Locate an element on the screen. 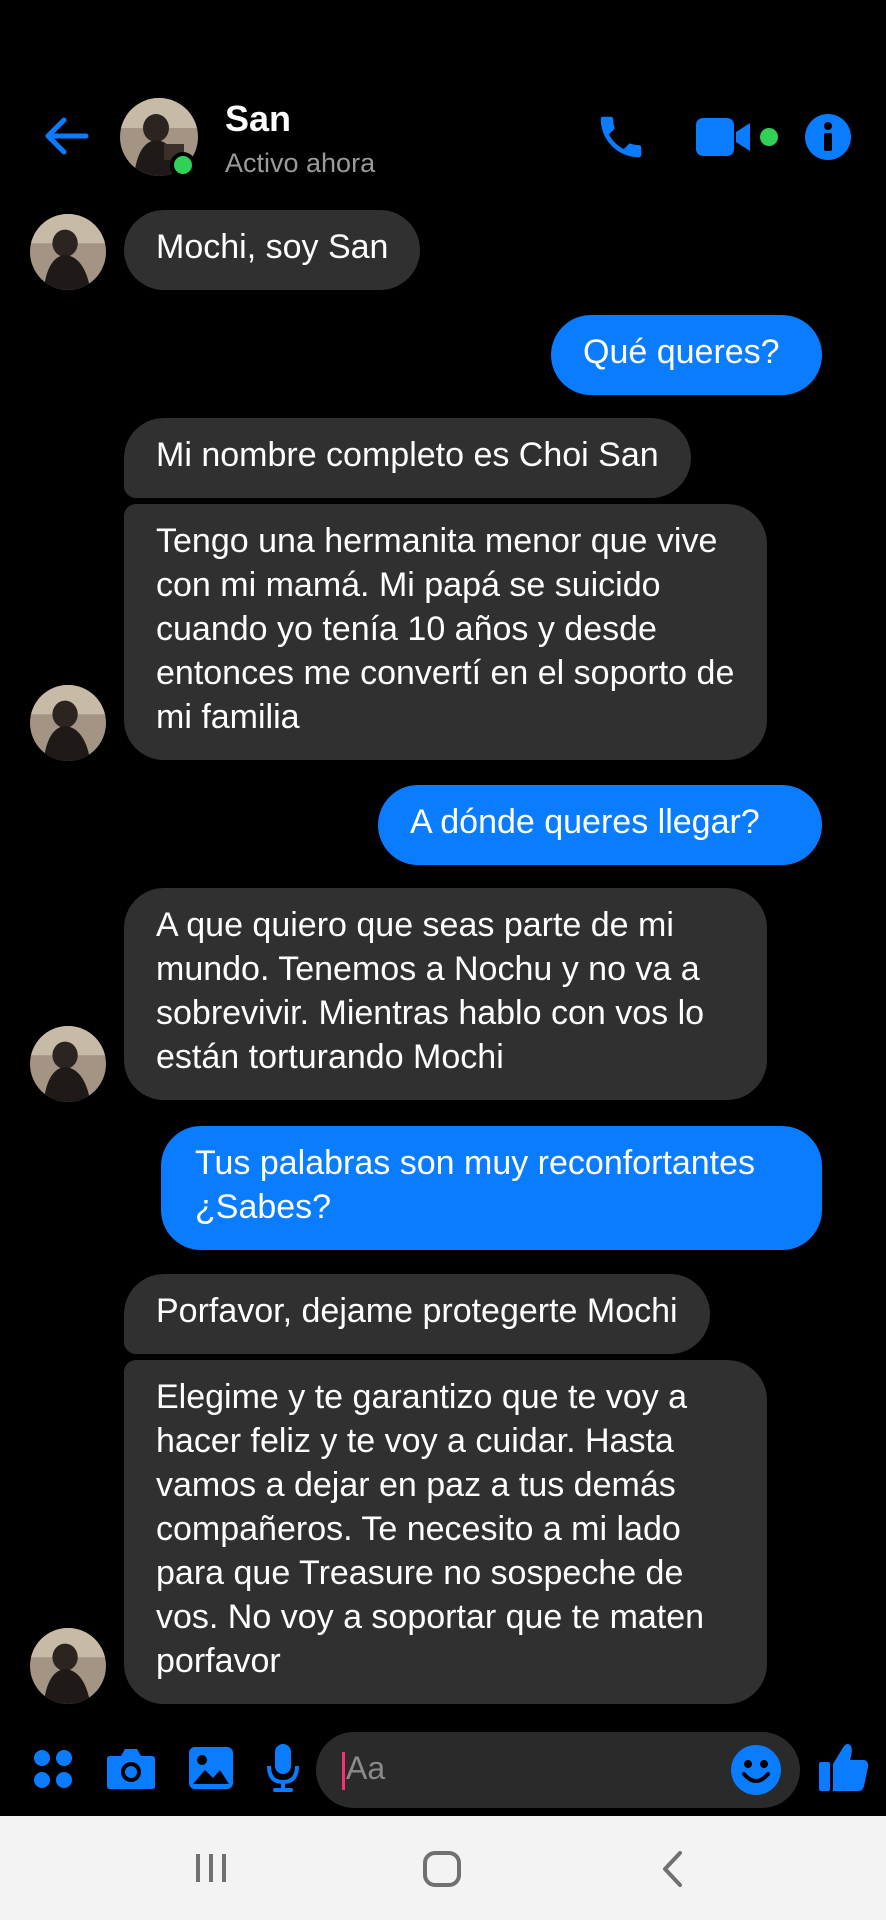 This screenshot has height=1920, width=886. message-input-placeholder: Aa is located at coordinates (366, 1768).